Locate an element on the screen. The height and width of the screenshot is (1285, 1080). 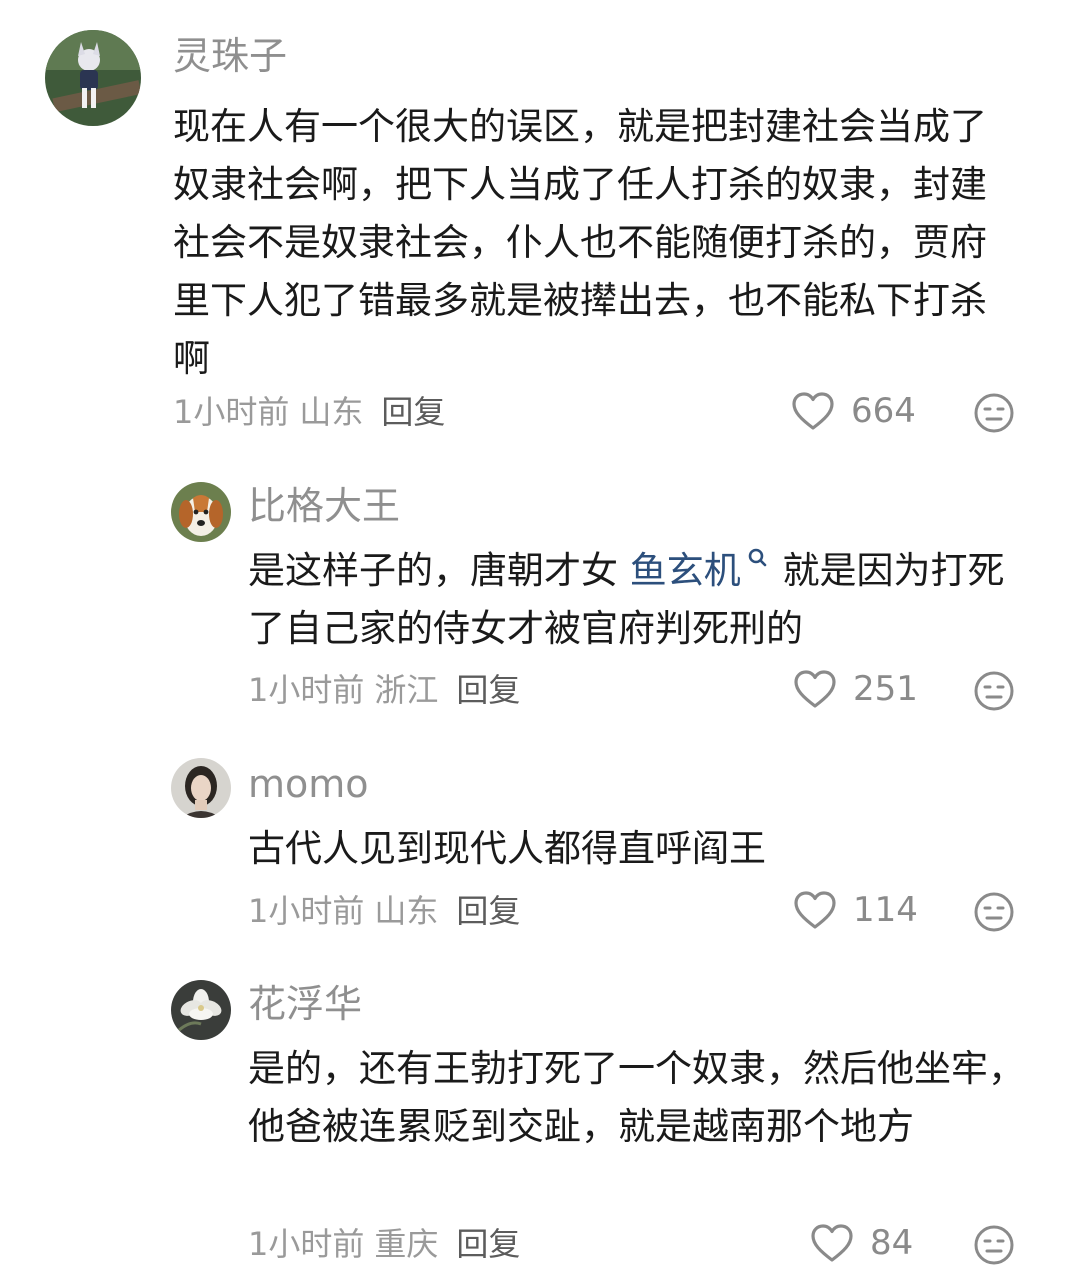
like-count: 114 is located at coordinates (885, 910).